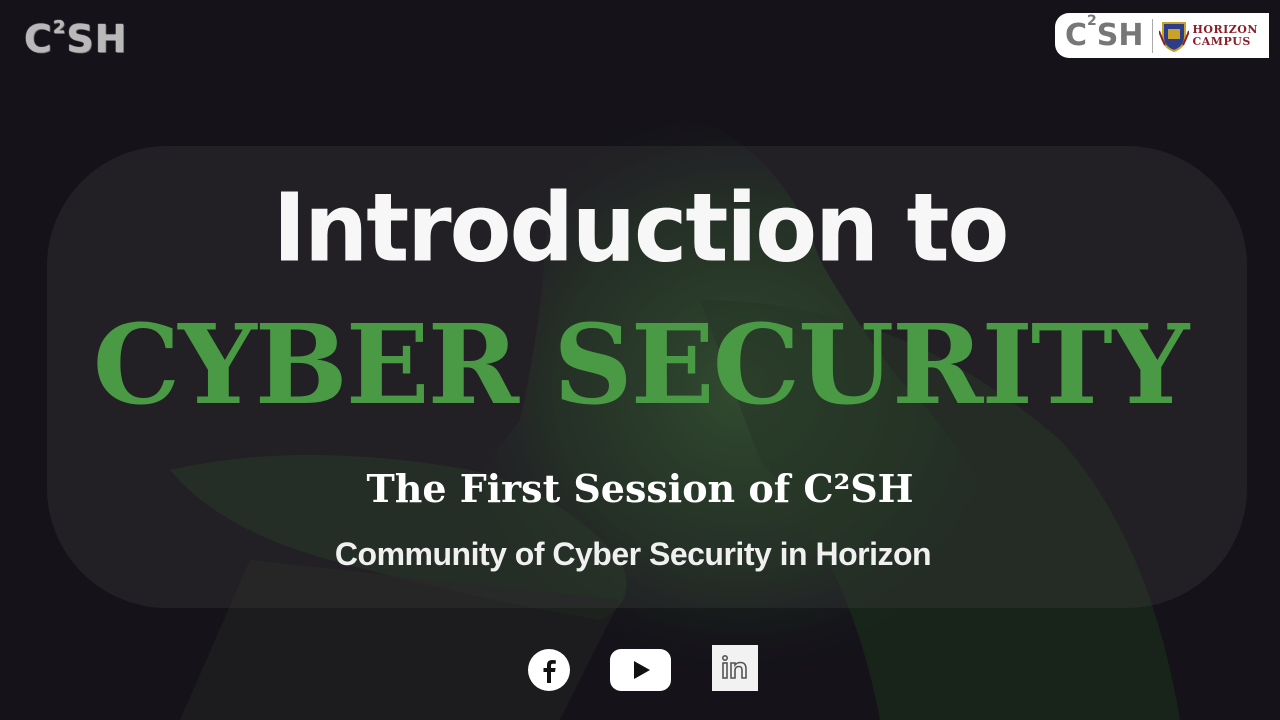 The image size is (1280, 720). What do you see at coordinates (1152, 35) in the screenshot?
I see `logo-divider` at bounding box center [1152, 35].